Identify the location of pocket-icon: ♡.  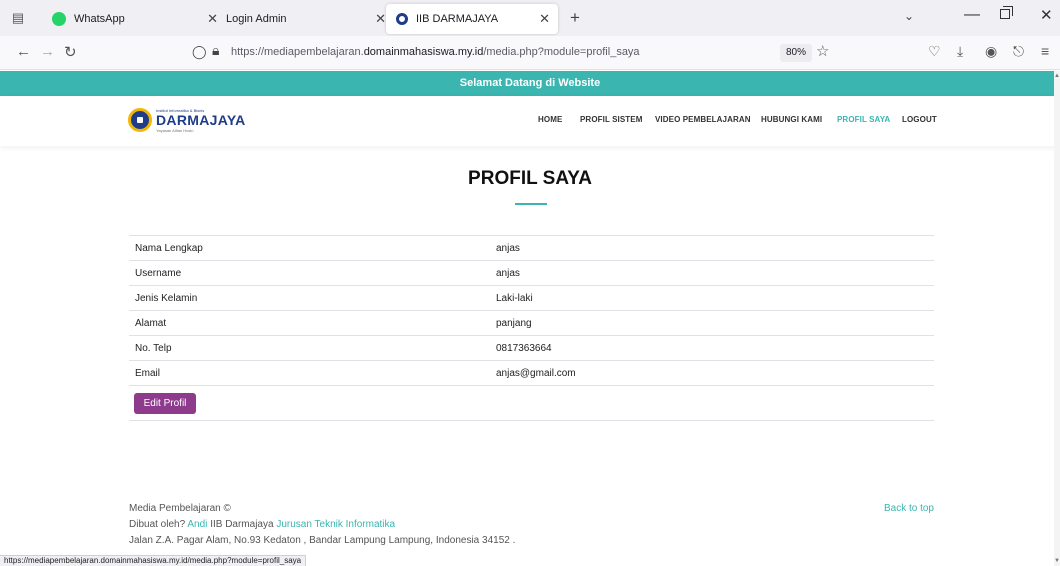
(934, 51).